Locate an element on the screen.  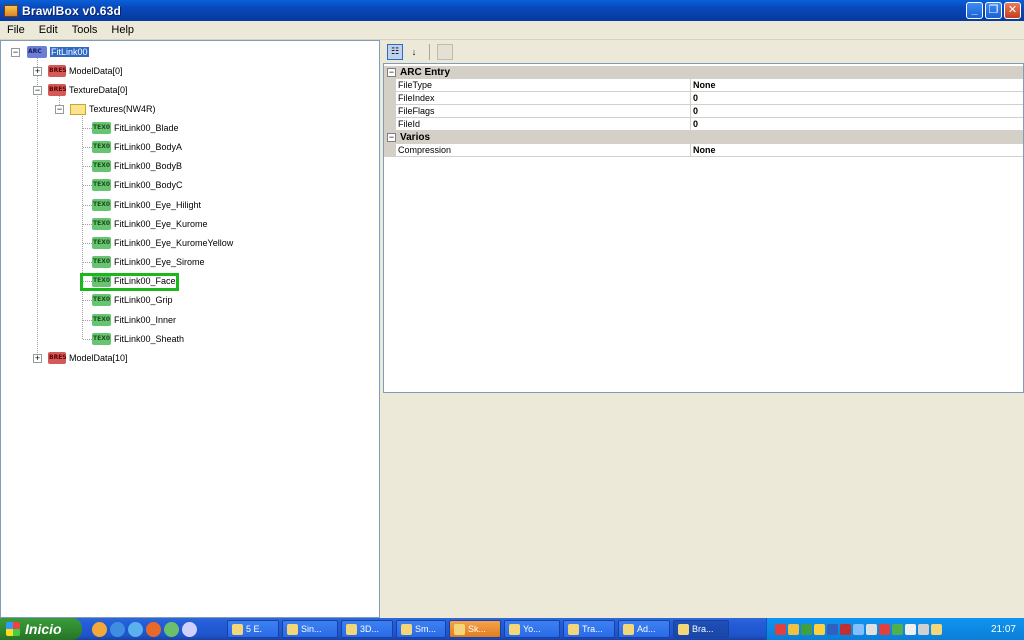
menu-tools: Tools is located at coordinates (85, 30).